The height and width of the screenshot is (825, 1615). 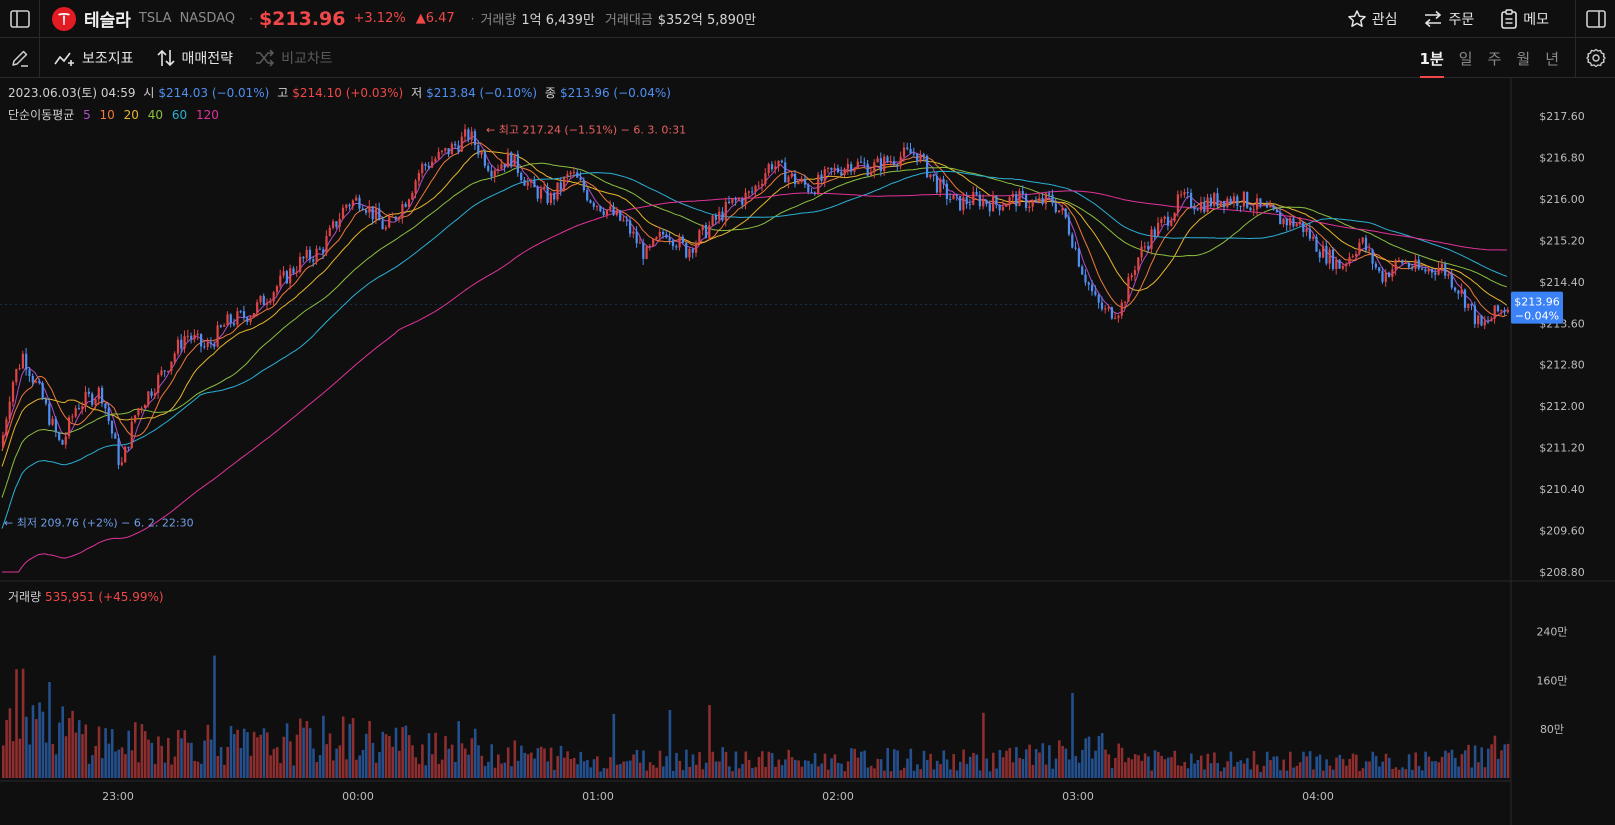 What do you see at coordinates (20, 19) in the screenshot?
I see `sidebar-toggle-button` at bounding box center [20, 19].